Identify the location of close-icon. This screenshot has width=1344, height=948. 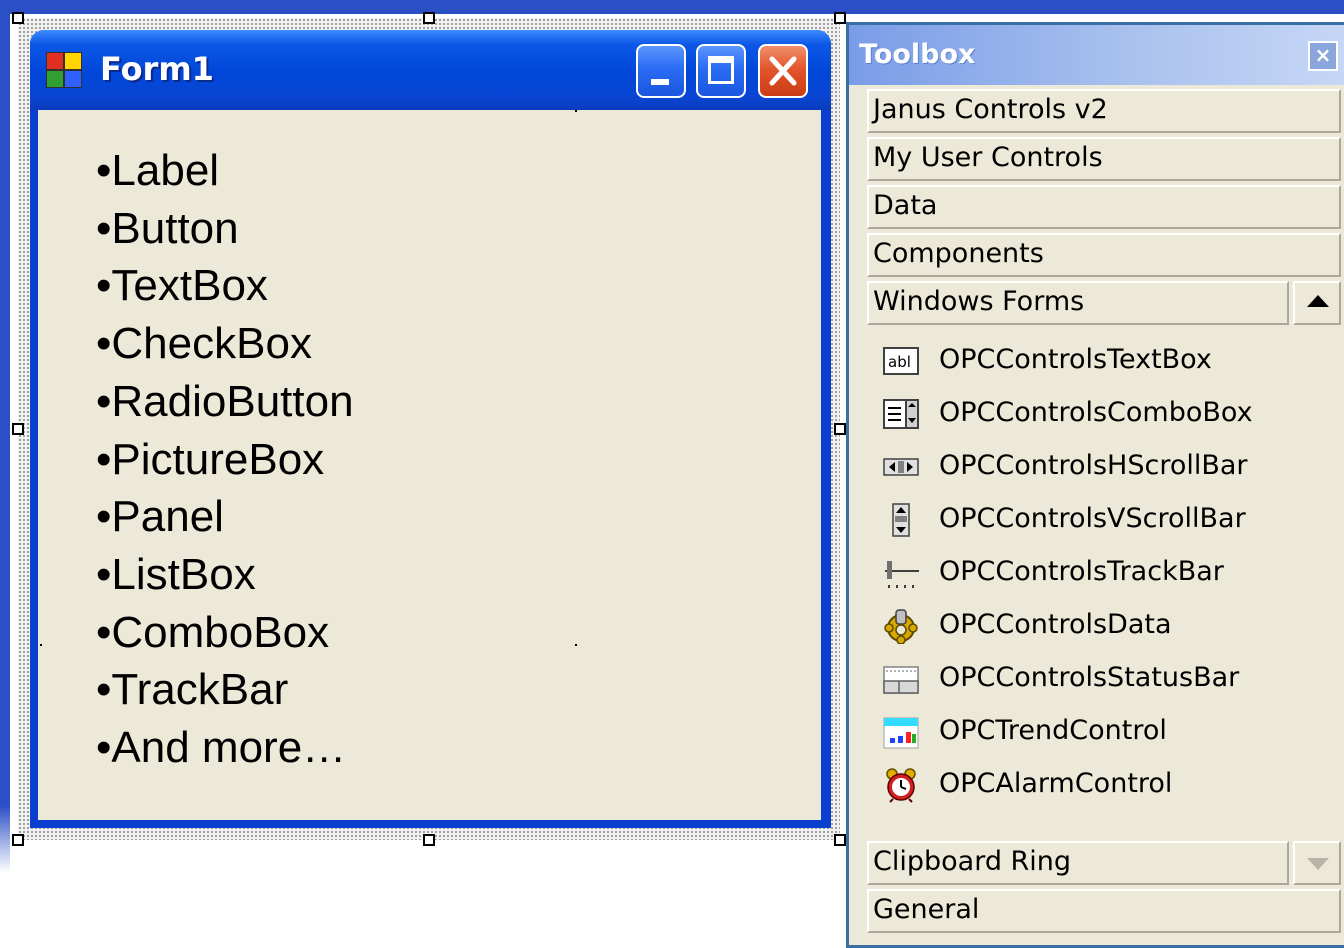
(783, 71).